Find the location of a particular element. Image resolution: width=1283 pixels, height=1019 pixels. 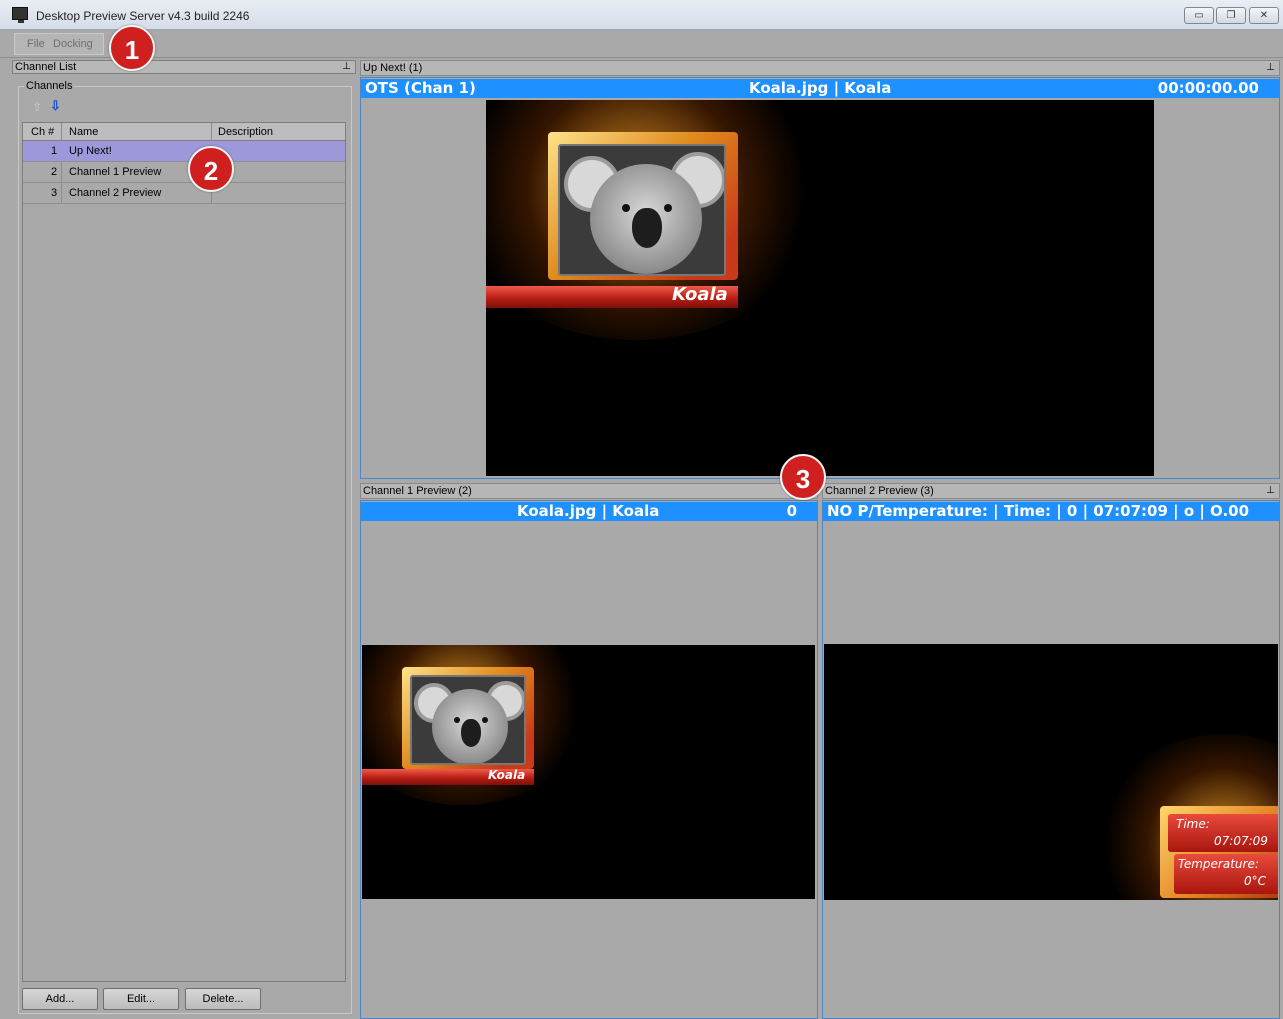

channels-group-label: Channels is located at coordinates (49, 86).